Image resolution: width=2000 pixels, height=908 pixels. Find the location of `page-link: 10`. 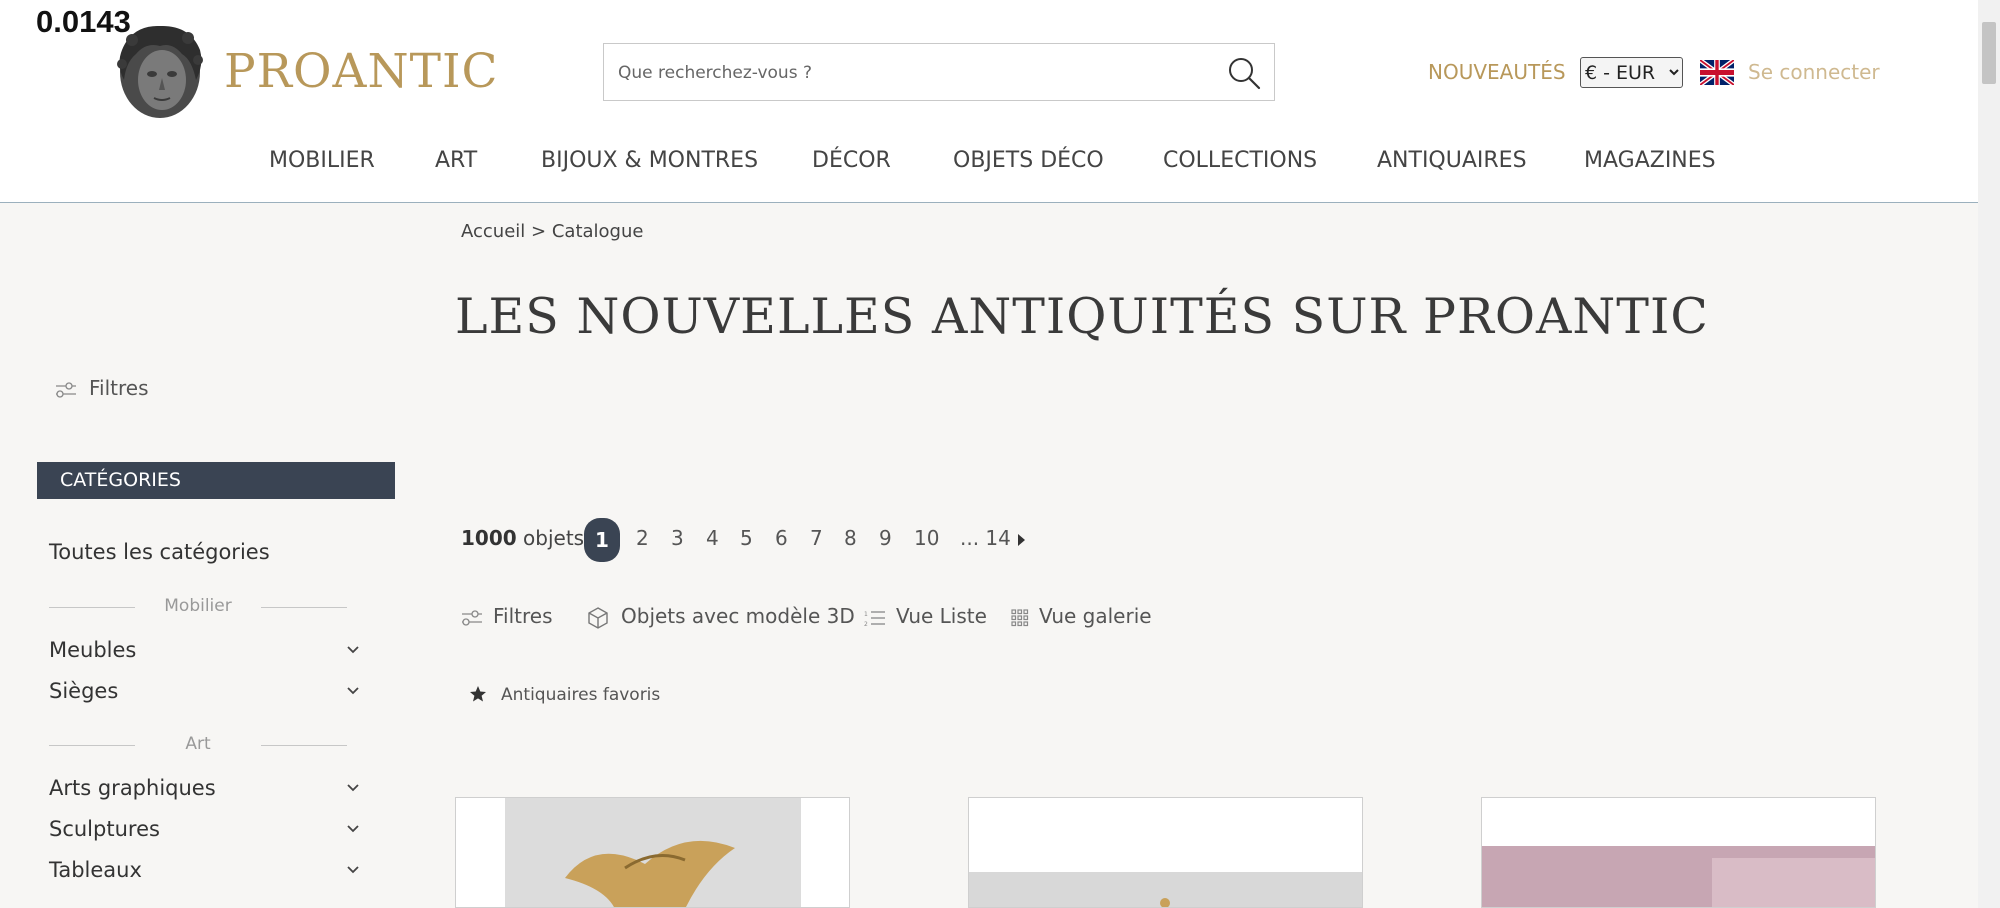

page-link: 10 is located at coordinates (926, 538).